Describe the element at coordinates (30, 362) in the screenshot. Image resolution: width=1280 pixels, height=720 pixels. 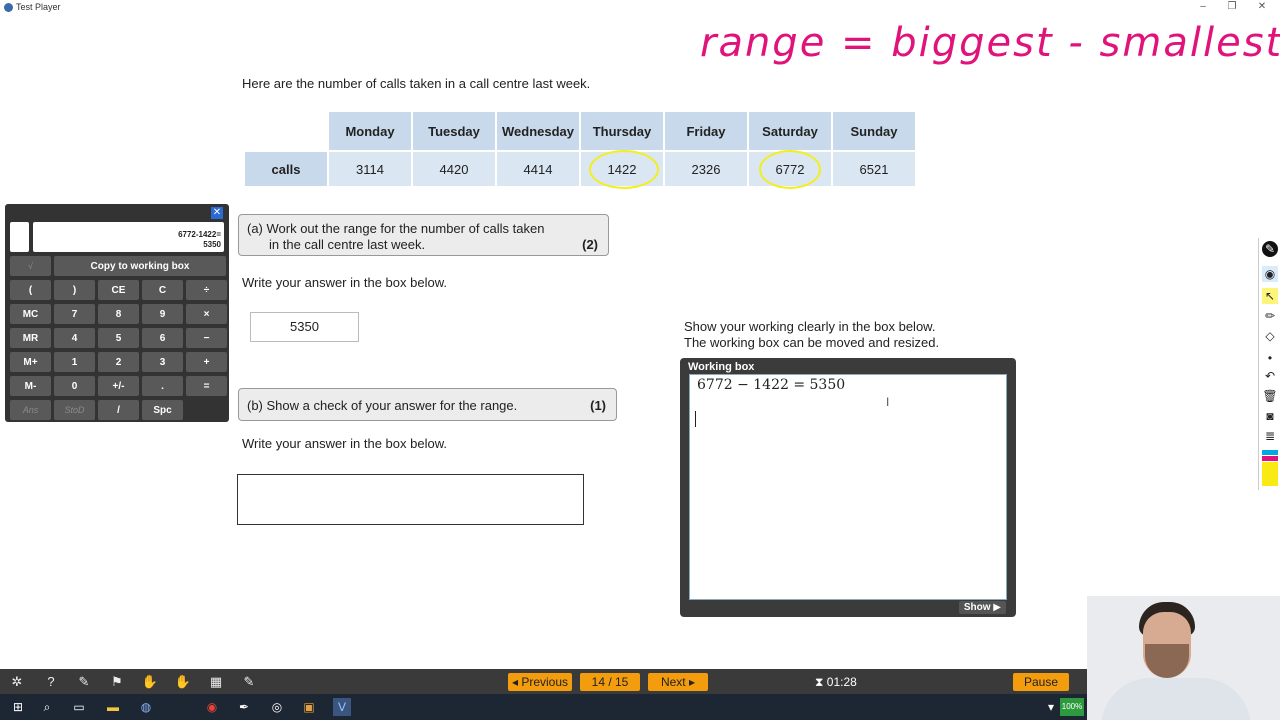
I see `calc-key: M+` at that location.